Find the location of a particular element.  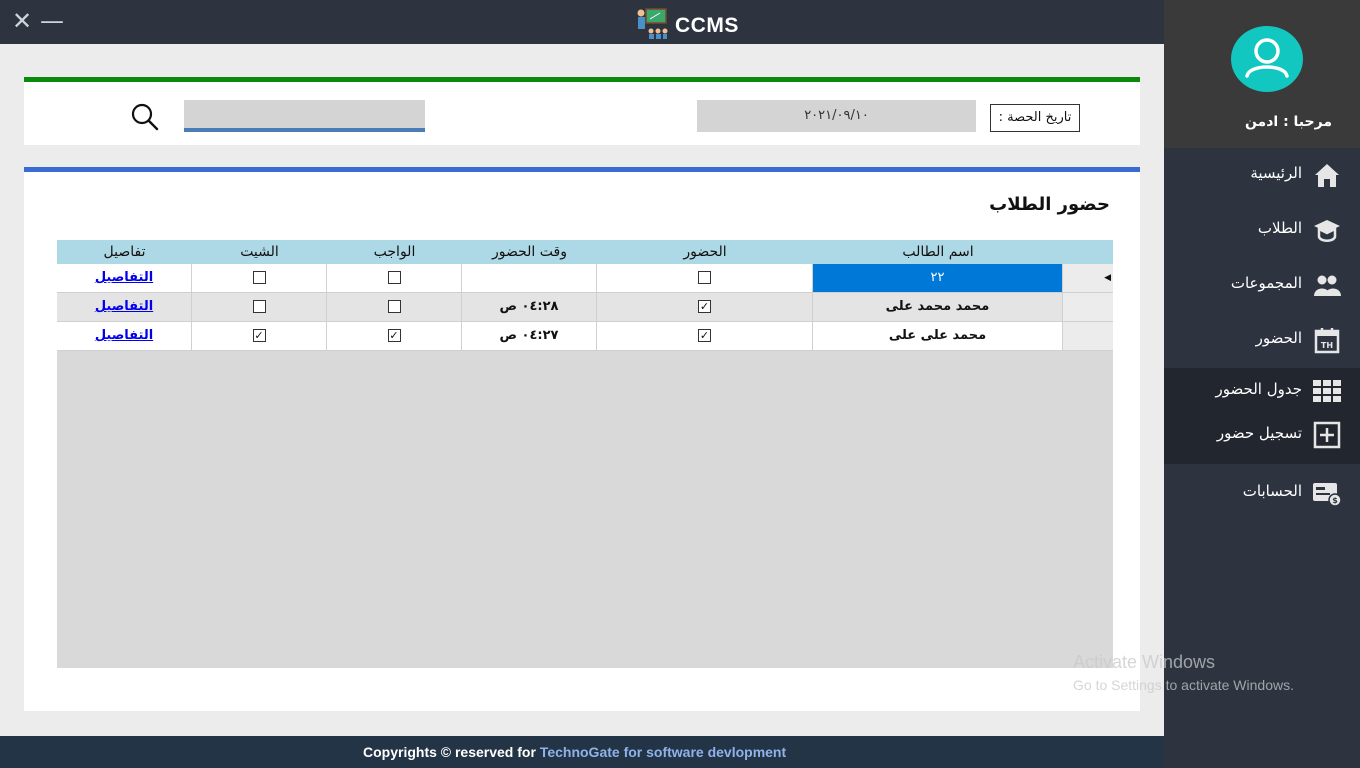

company-name: TechnoGate for software devlopment is located at coordinates (661, 752).